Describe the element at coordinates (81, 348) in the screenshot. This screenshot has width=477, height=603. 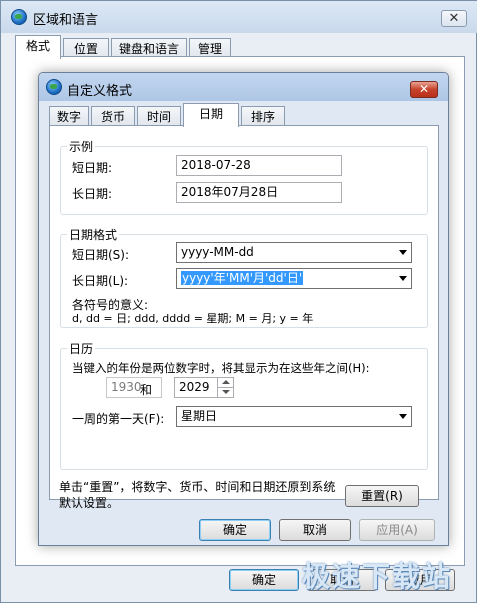
I see `calendar-group-label: 日历` at that location.